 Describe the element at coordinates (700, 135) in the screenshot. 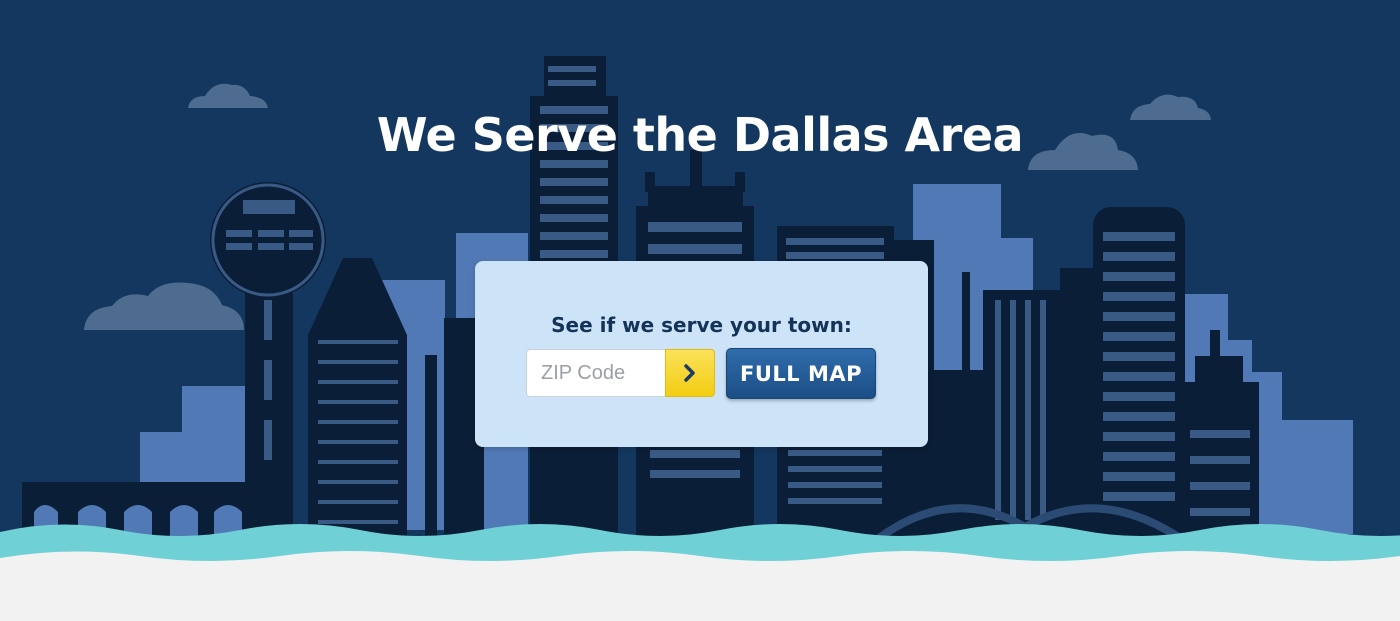

I see `page-title: We Serve the Dallas Area` at that location.